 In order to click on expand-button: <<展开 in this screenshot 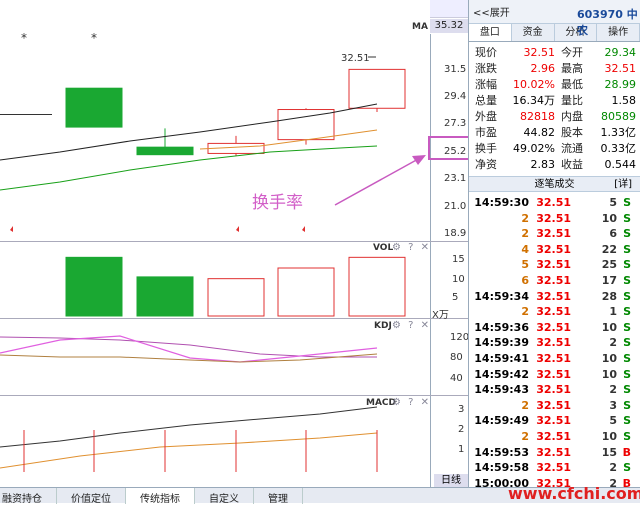, I will do `click(491, 11)`.